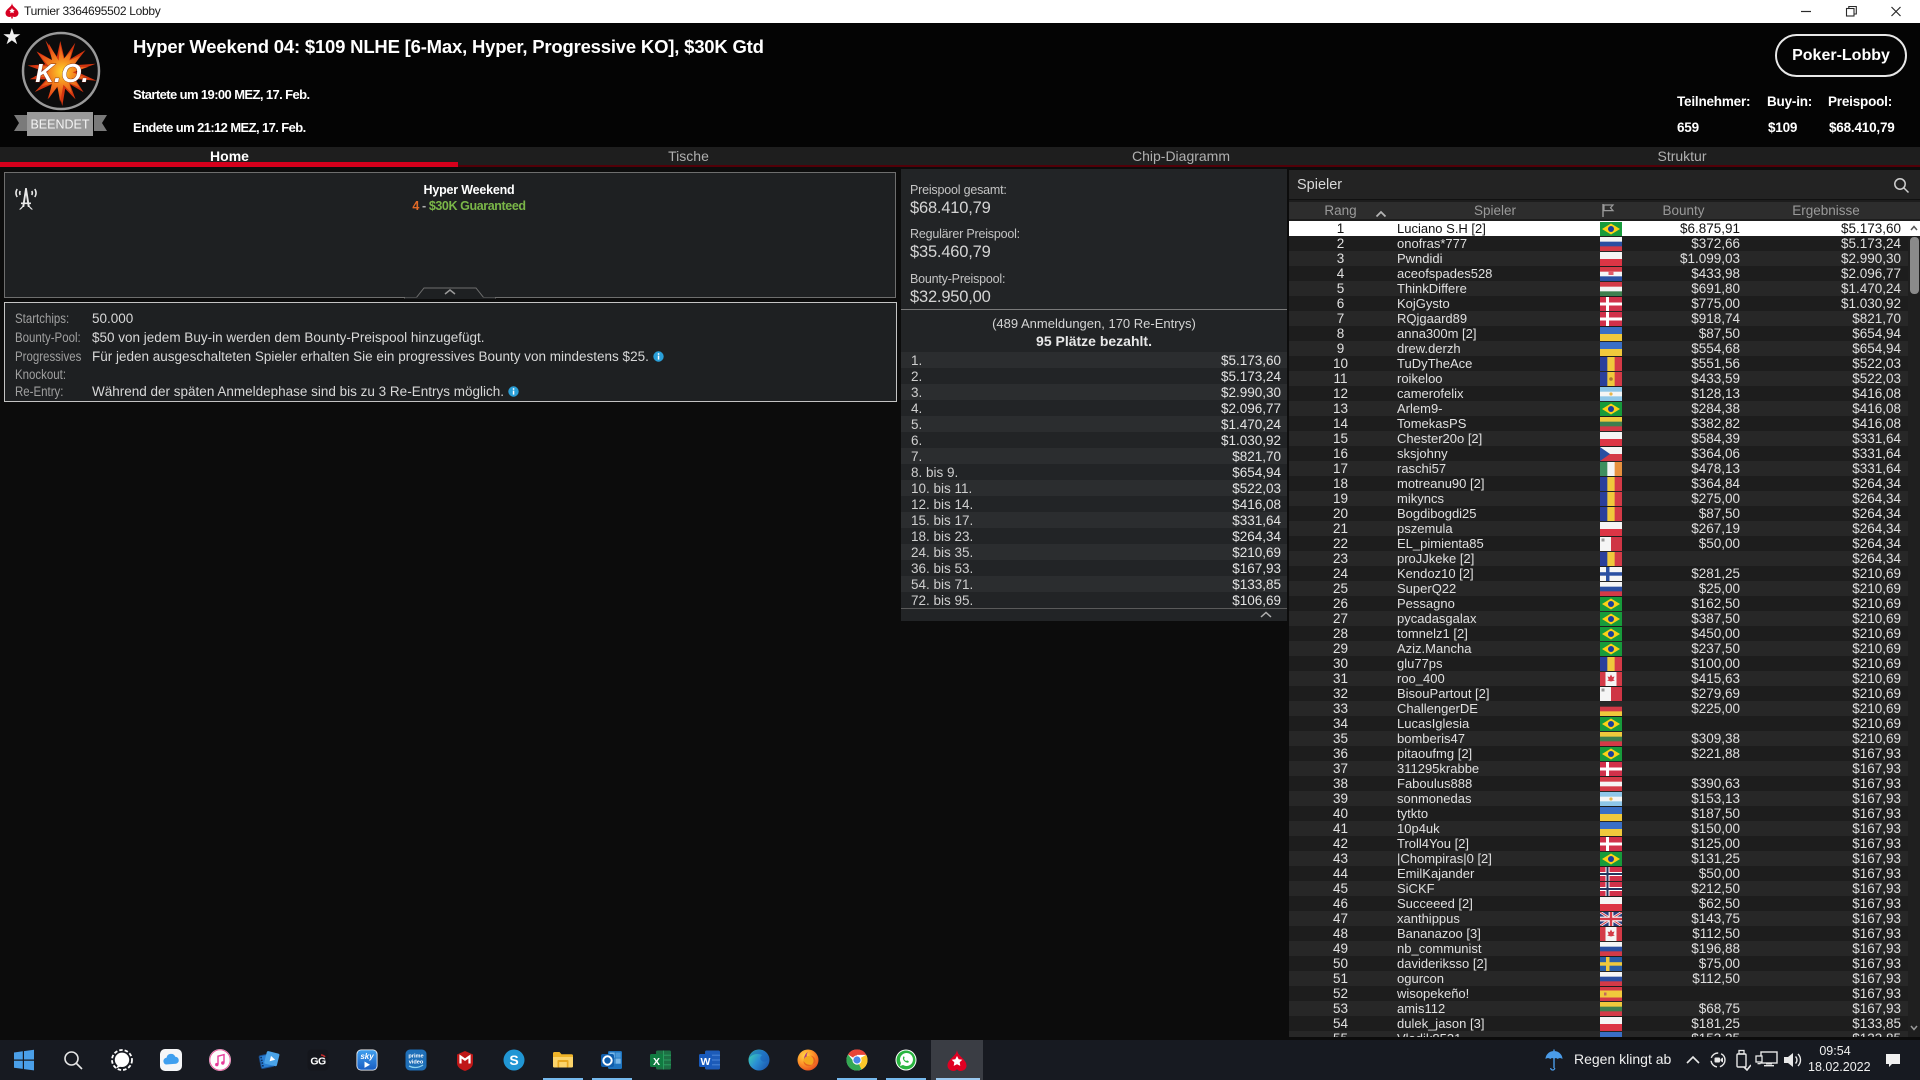 The height and width of the screenshot is (1080, 1920). I want to click on svg-text: BEENDET, so click(59, 125).